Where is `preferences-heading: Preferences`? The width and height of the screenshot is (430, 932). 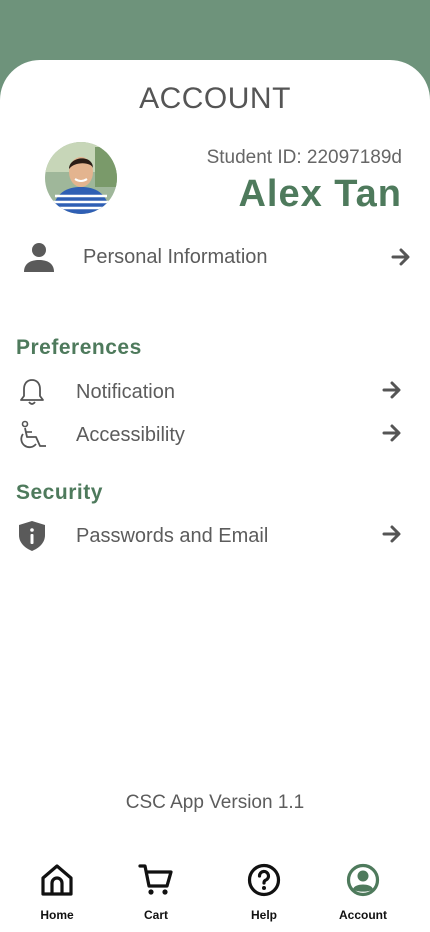 preferences-heading: Preferences is located at coordinates (79, 347).